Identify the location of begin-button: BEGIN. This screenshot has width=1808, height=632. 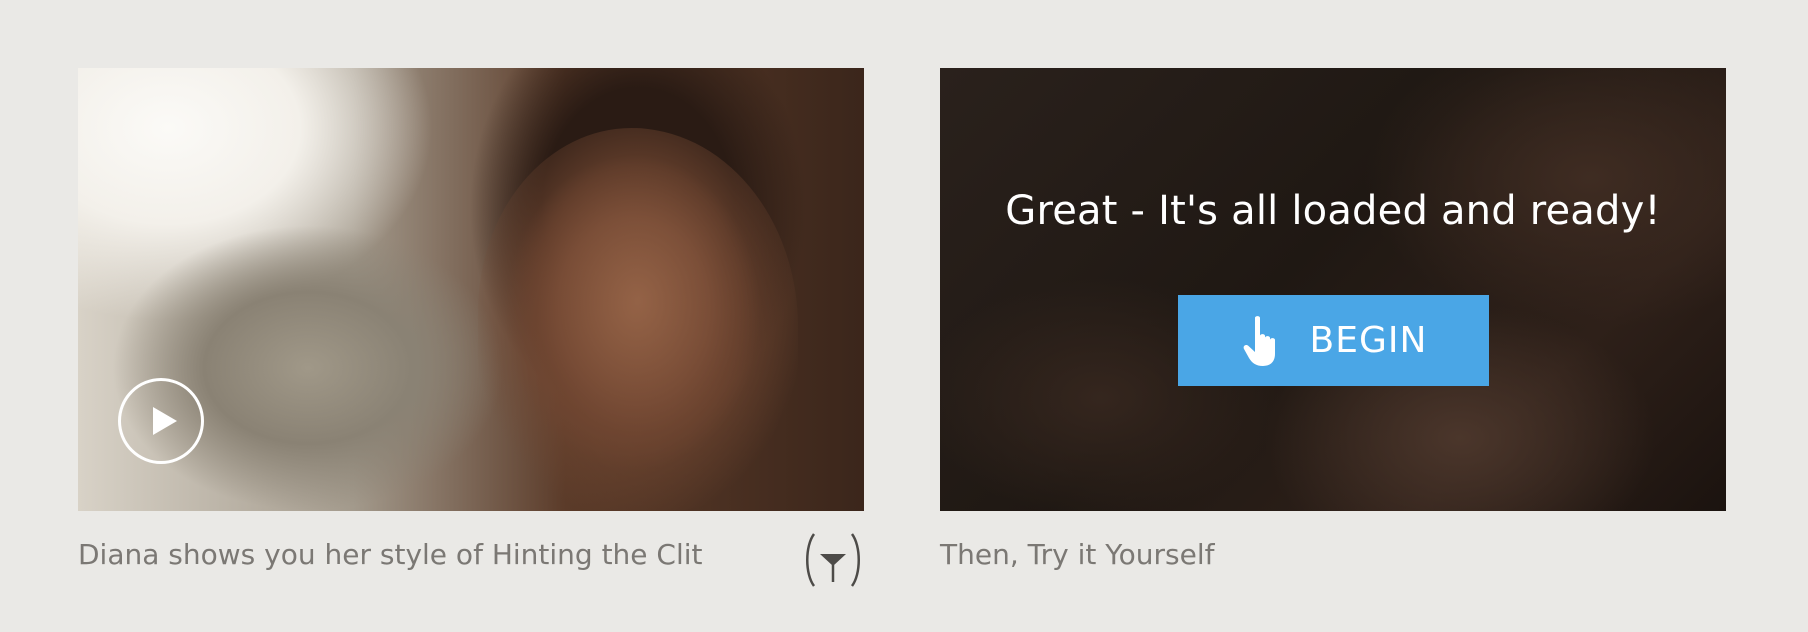
(1333, 340).